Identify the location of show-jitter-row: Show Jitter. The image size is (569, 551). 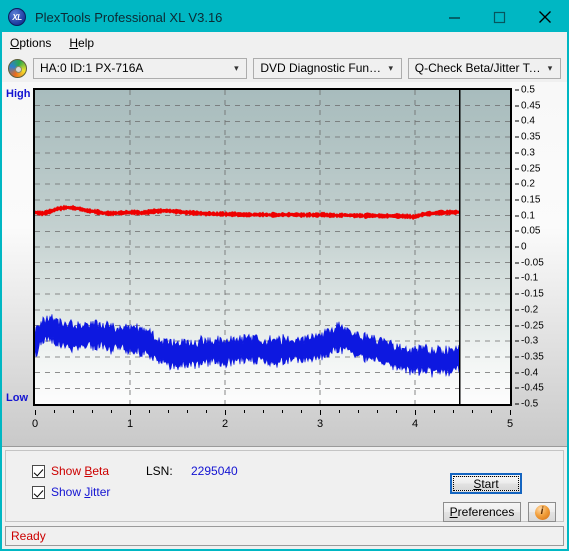
(71, 492).